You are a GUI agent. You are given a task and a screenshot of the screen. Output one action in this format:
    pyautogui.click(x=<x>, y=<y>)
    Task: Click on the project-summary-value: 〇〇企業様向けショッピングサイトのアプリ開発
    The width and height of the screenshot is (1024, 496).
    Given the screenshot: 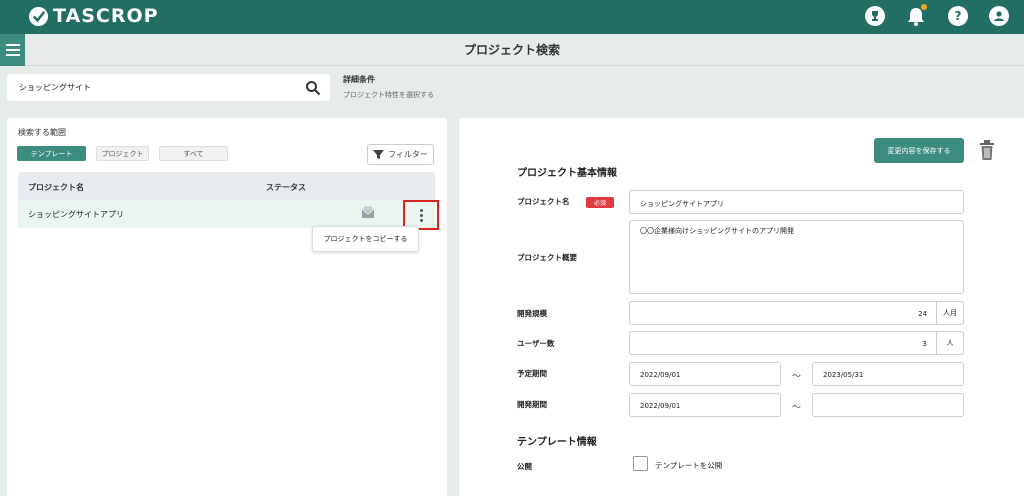 What is the action you would take?
    pyautogui.click(x=717, y=231)
    